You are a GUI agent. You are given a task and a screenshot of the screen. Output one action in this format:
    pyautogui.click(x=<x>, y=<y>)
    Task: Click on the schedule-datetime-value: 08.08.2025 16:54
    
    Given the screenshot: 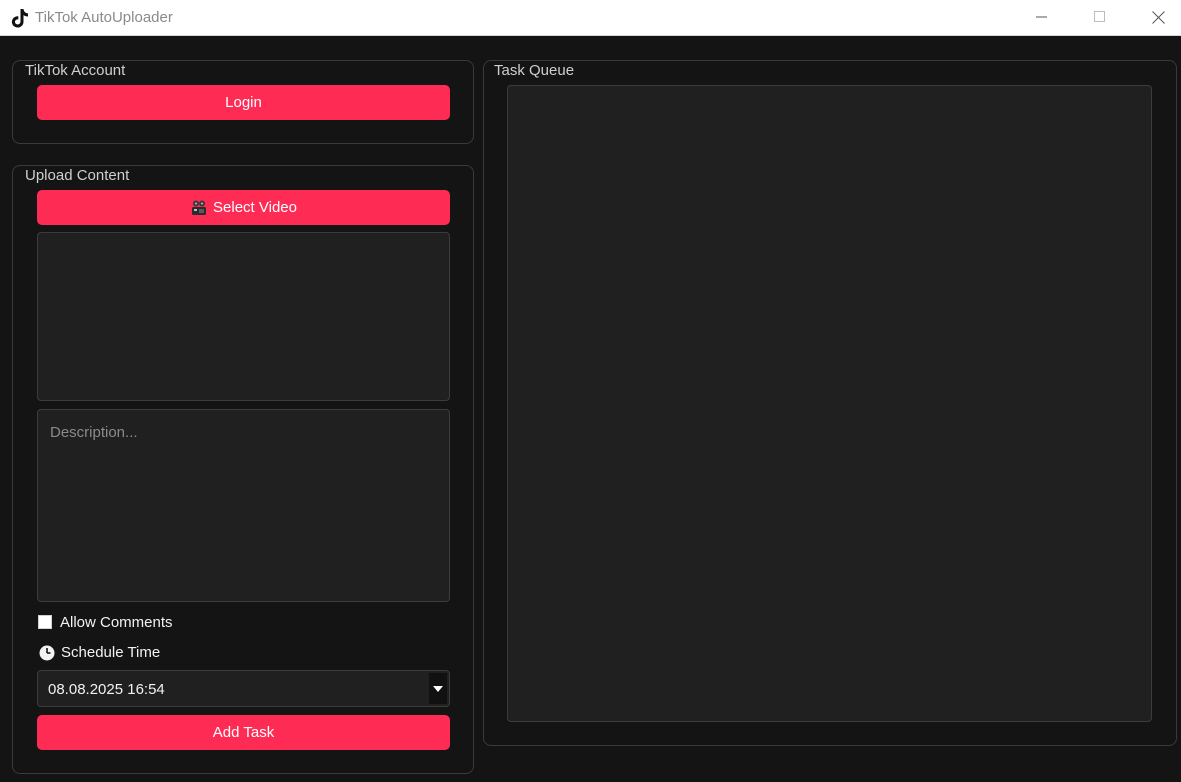 What is the action you would take?
    pyautogui.click(x=106, y=689)
    